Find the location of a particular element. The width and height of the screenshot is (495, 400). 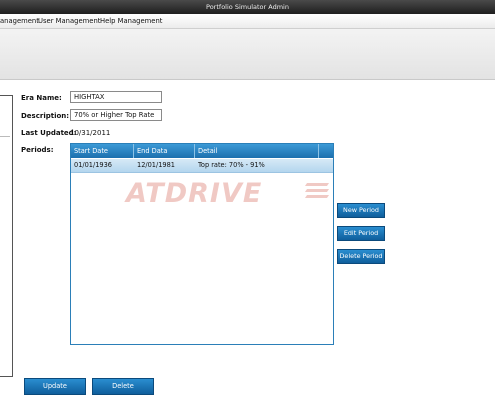

column-start-date: Start Date is located at coordinates (102, 151).